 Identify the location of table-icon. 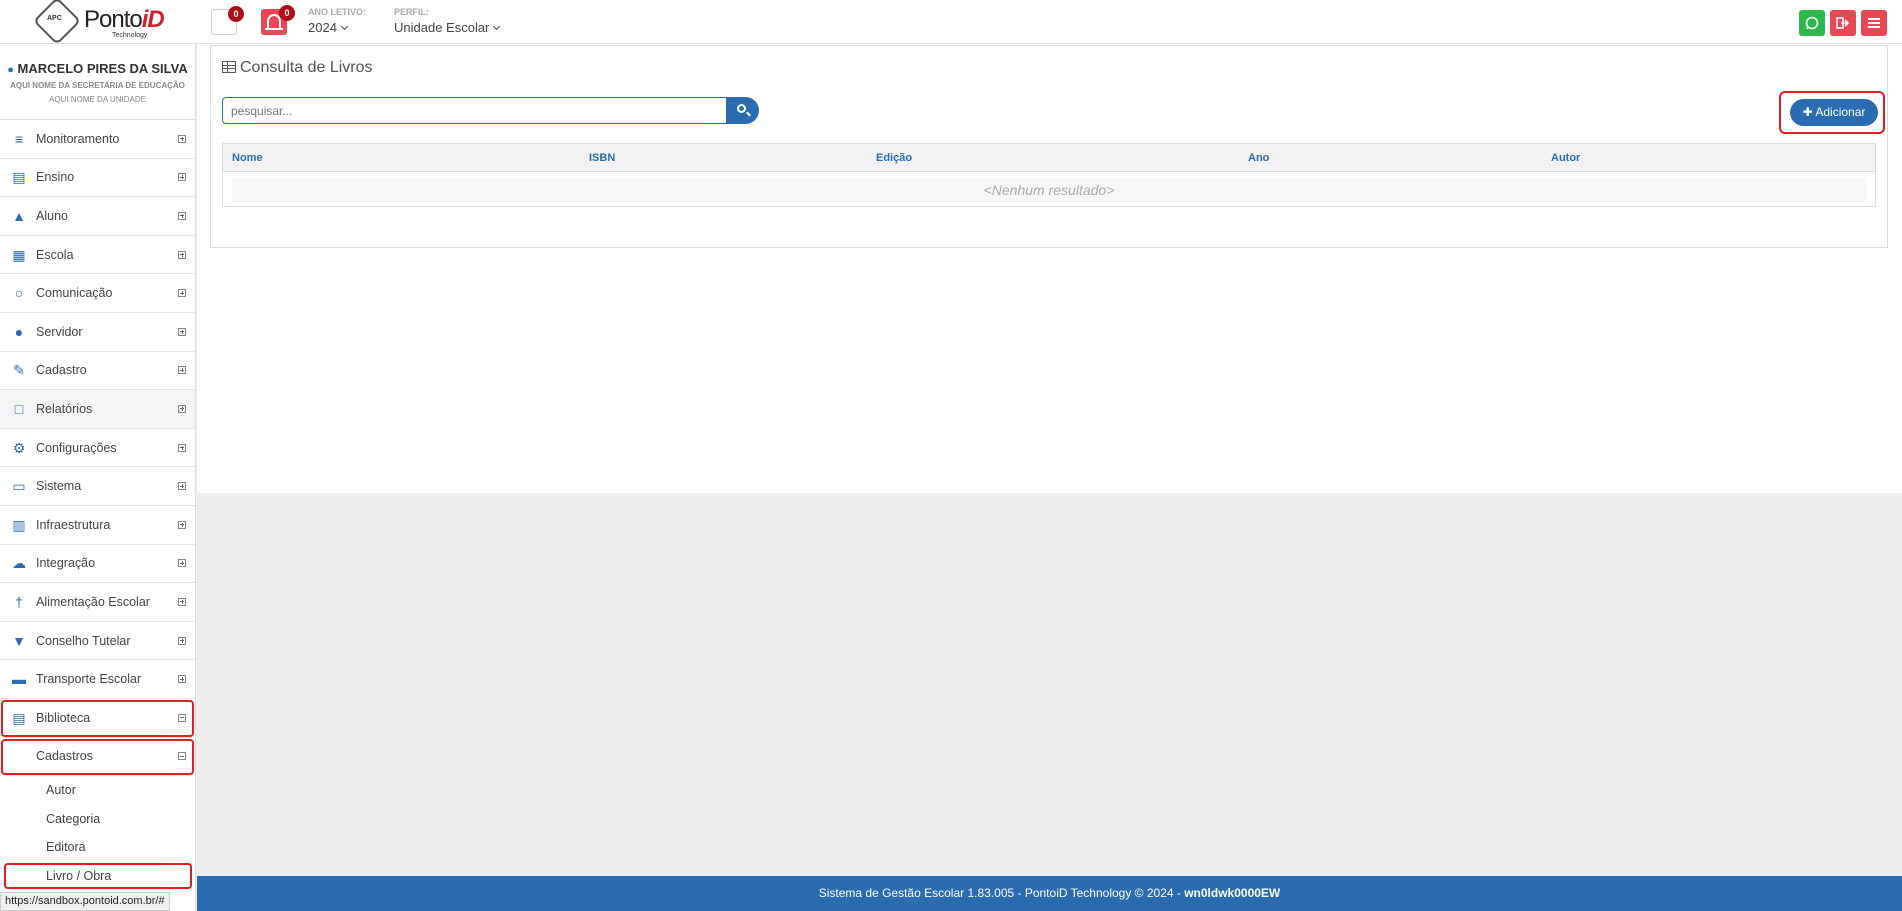
(229, 67).